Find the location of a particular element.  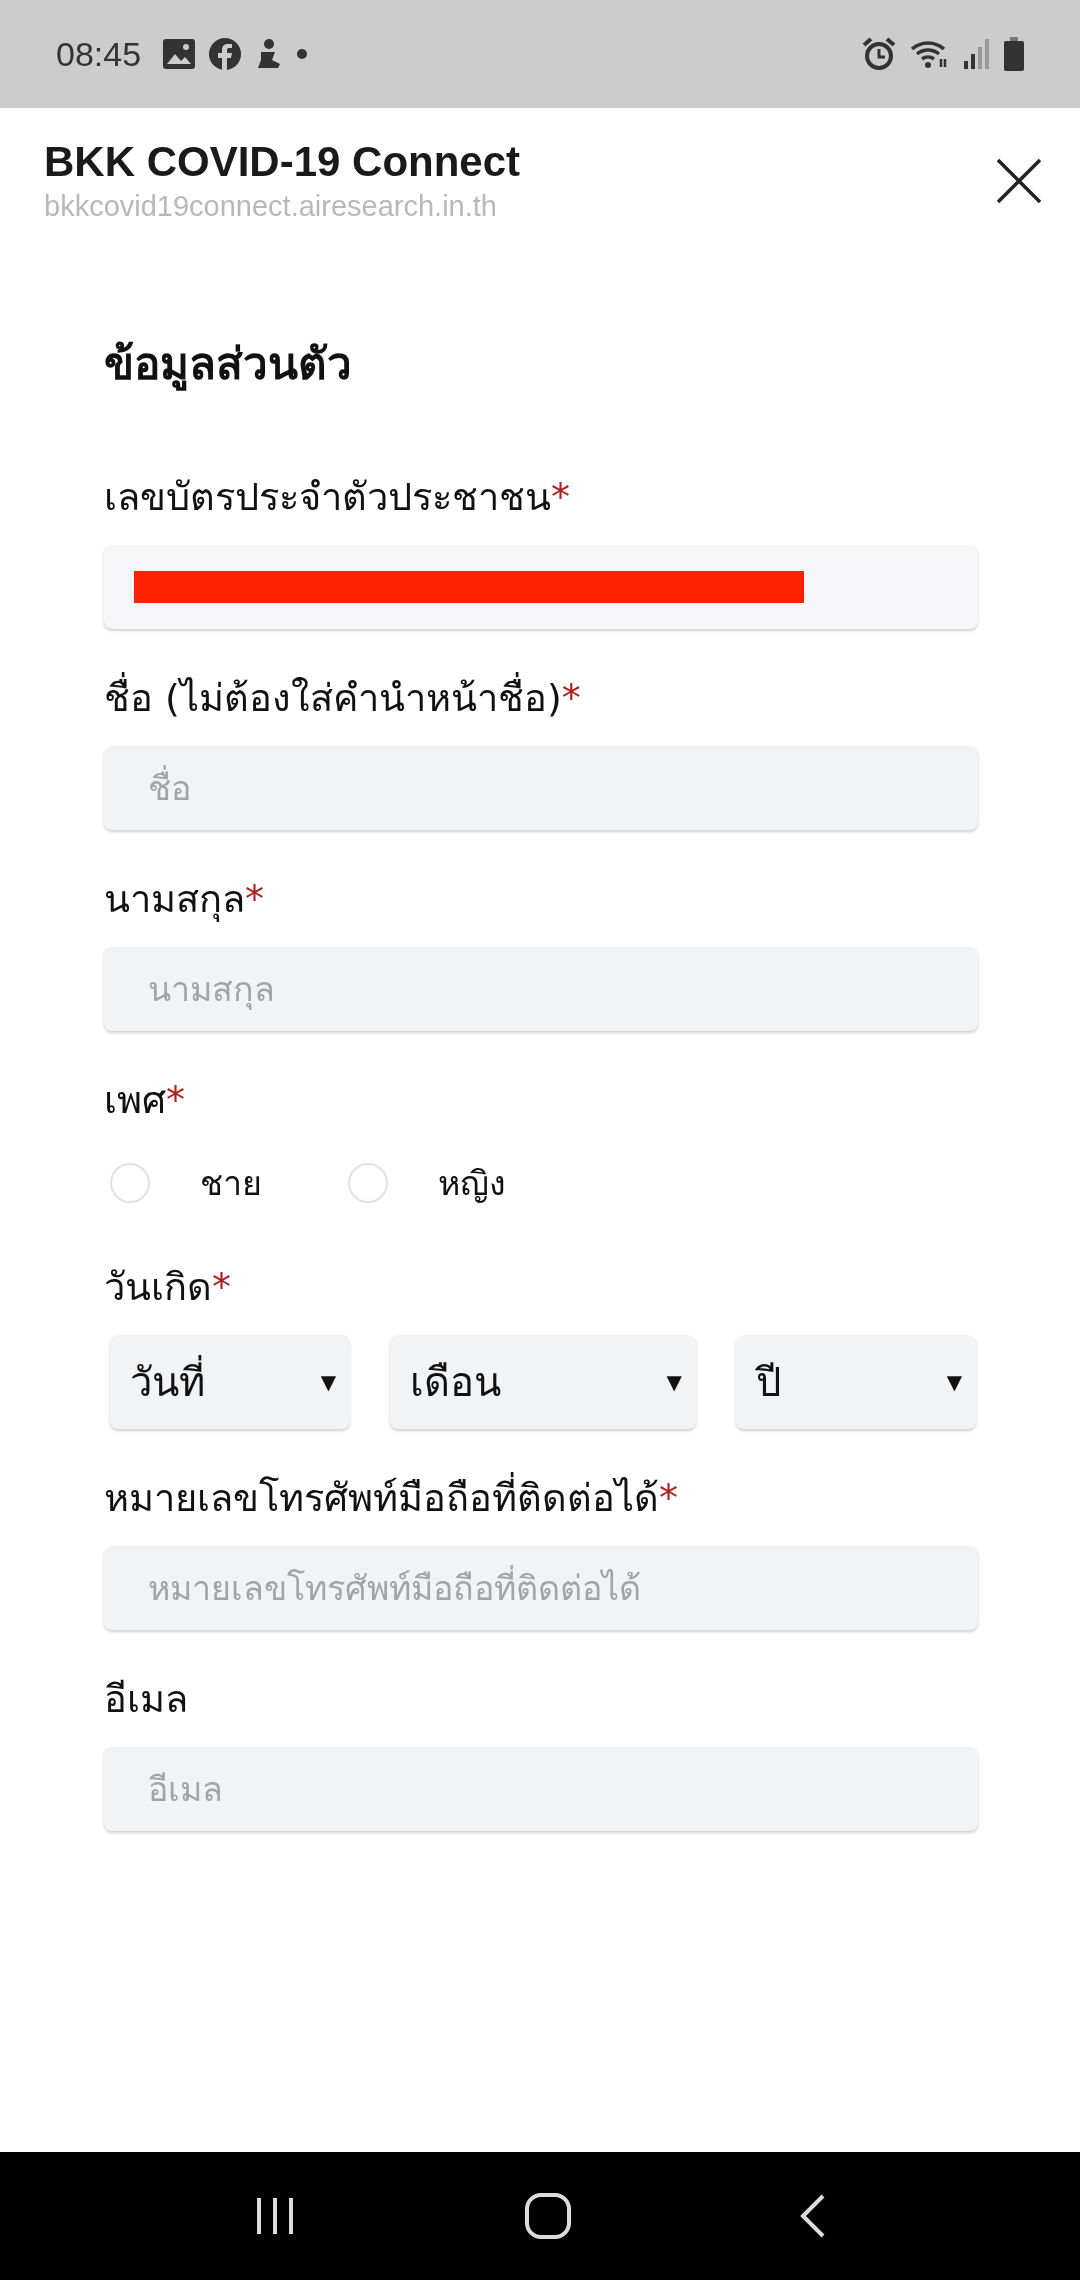

dropdown: ปี ▼ is located at coordinates (855, 1382).